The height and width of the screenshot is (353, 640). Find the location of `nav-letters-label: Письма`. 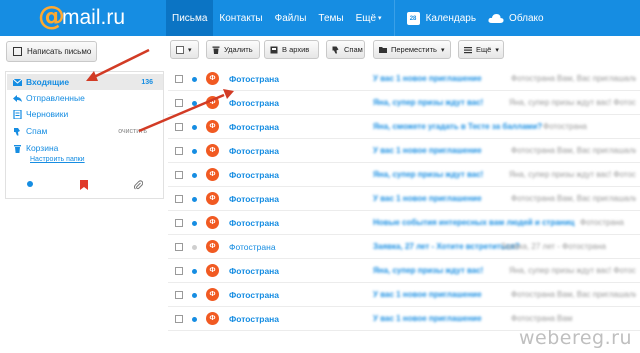

nav-letters-label: Письма is located at coordinates (190, 18).